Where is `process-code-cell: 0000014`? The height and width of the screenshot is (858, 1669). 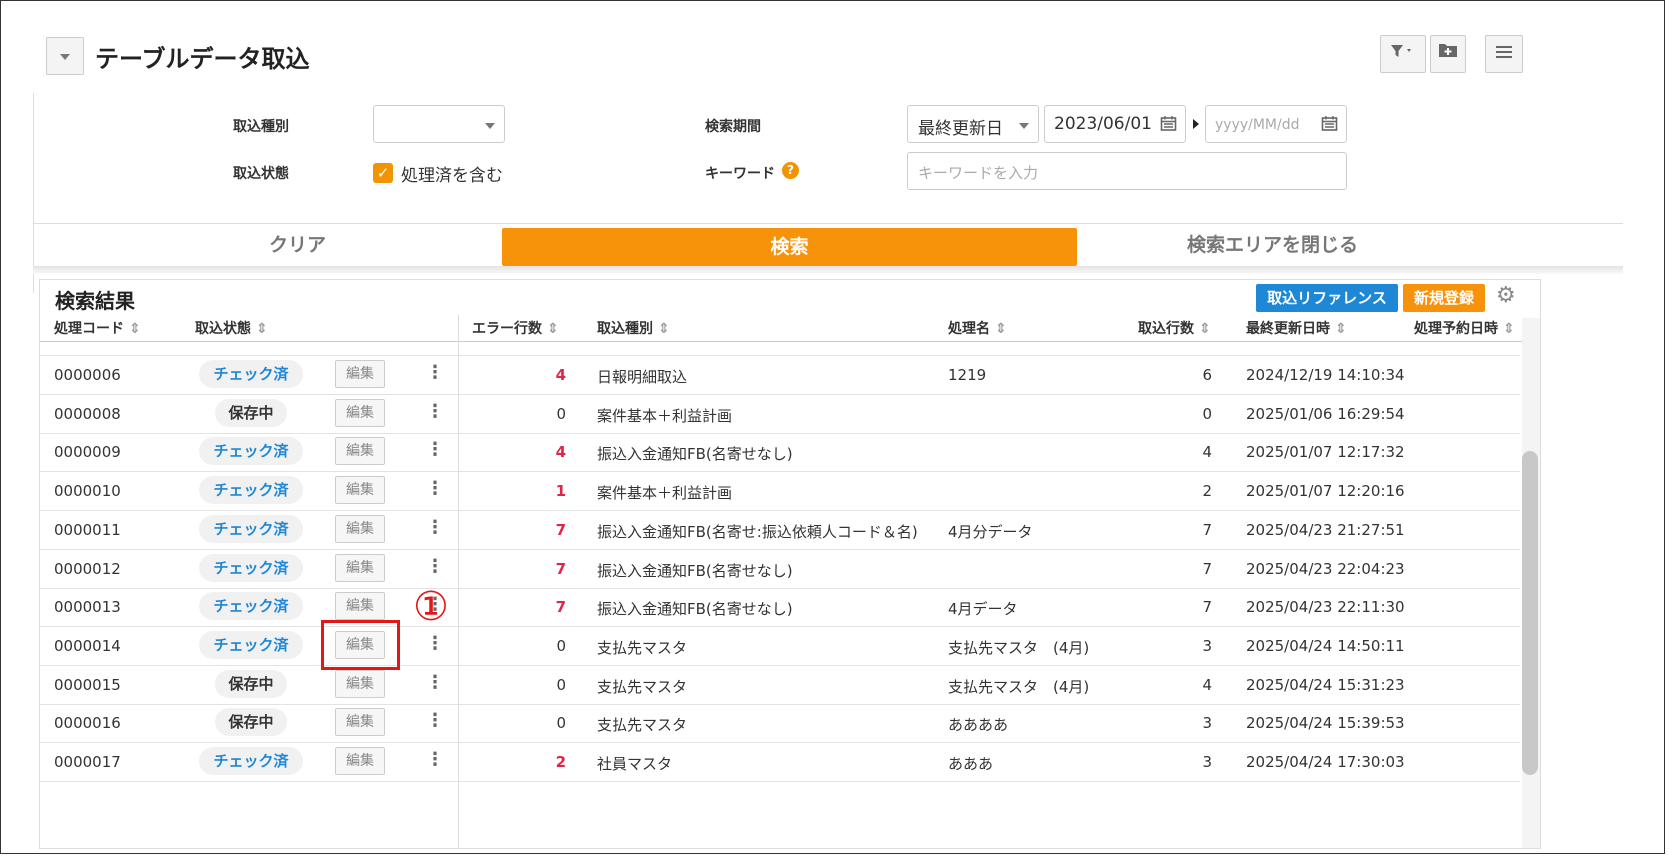
process-code-cell: 0000014 is located at coordinates (87, 645).